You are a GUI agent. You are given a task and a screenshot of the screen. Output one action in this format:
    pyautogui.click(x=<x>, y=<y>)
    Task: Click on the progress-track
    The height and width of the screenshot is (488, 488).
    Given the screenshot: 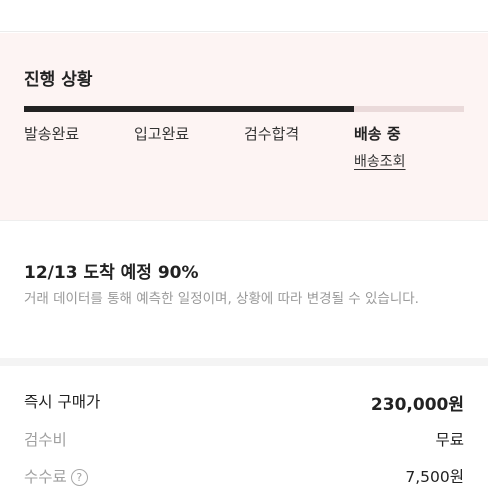 What is the action you would take?
    pyautogui.click(x=244, y=109)
    